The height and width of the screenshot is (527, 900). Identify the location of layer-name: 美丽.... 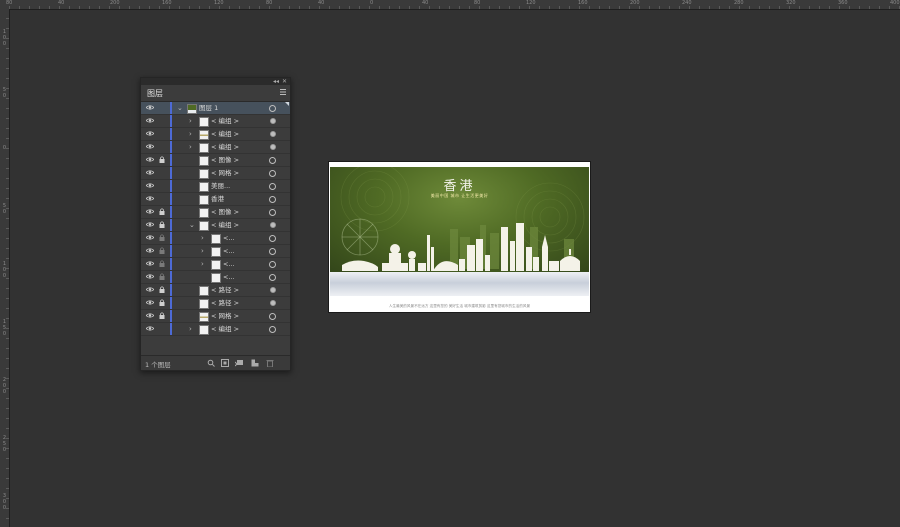
(220, 186).